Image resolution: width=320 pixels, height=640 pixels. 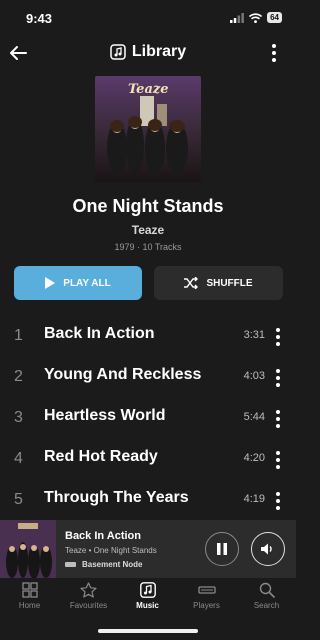 I want to click on volume-button, so click(x=268, y=549).